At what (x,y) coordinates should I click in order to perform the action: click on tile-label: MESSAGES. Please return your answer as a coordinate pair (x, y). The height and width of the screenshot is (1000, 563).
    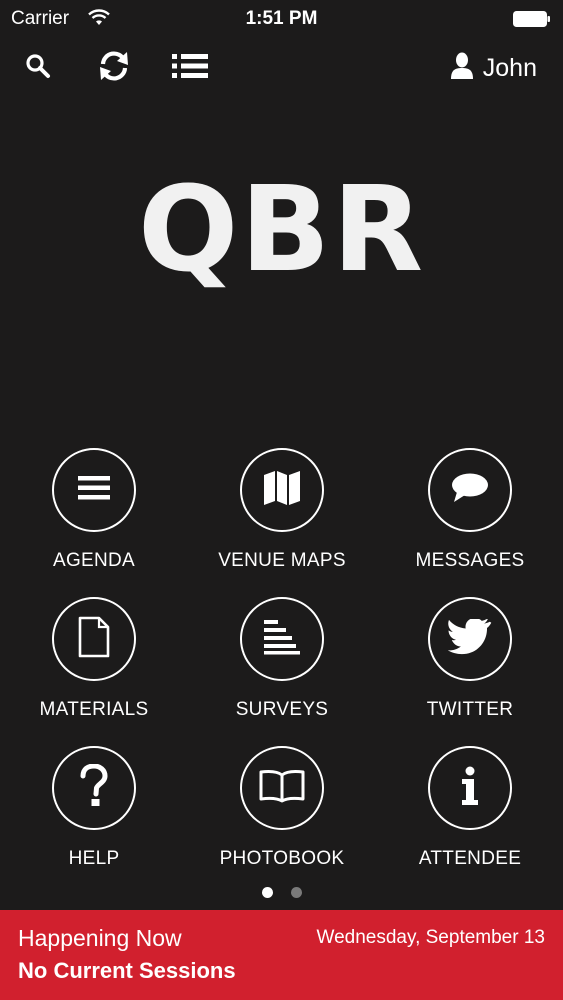
    Looking at the image, I should click on (470, 560).